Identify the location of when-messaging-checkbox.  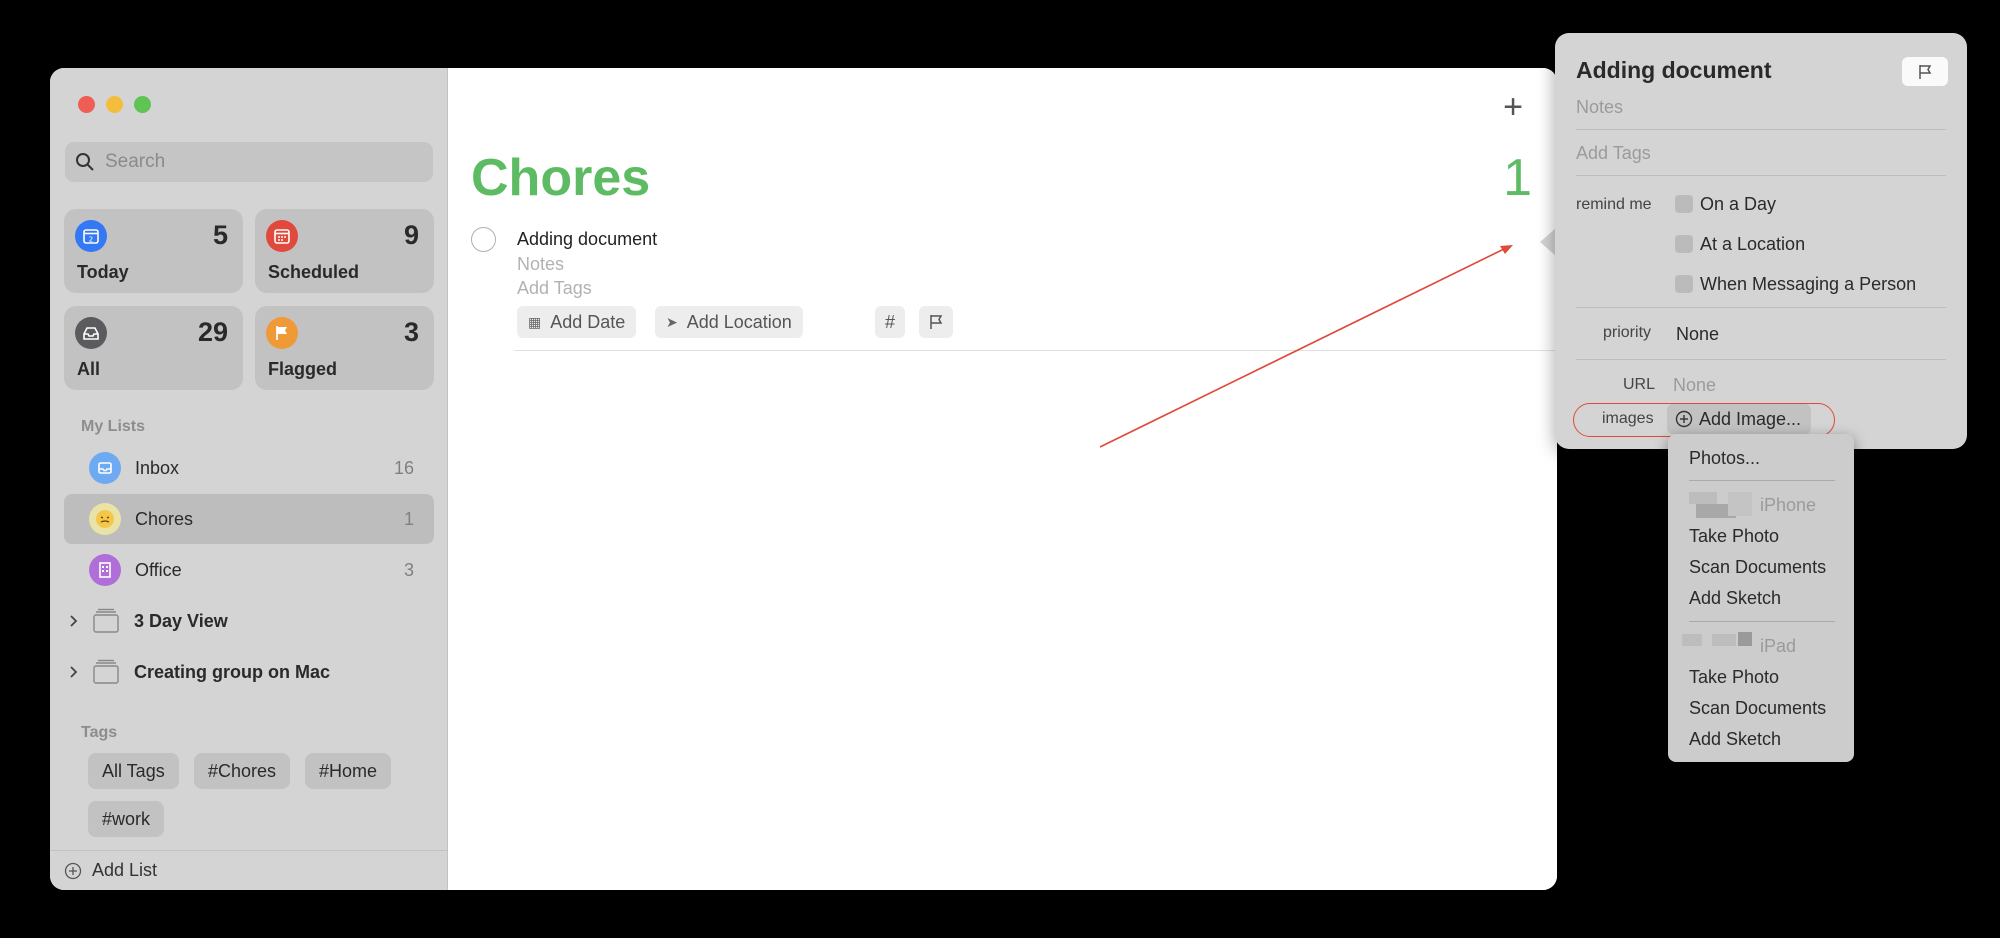
(1684, 284).